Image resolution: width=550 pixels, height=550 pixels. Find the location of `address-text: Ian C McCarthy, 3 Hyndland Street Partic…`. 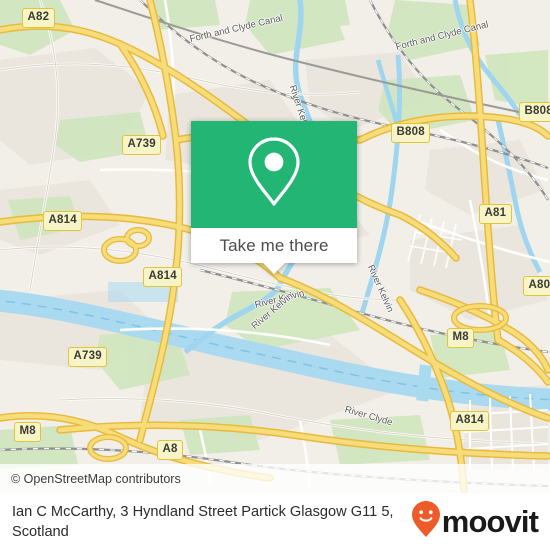

address-text: Ian C McCarthy, 3 Hyndland Street Partic… is located at coordinates (203, 521).